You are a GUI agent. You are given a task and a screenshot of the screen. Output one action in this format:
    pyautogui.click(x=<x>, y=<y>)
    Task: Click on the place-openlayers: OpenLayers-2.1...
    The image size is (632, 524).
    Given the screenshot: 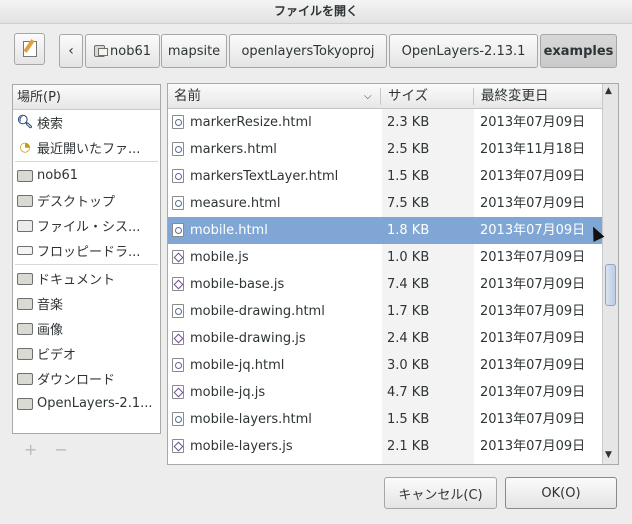 What is the action you would take?
    pyautogui.click(x=86, y=403)
    